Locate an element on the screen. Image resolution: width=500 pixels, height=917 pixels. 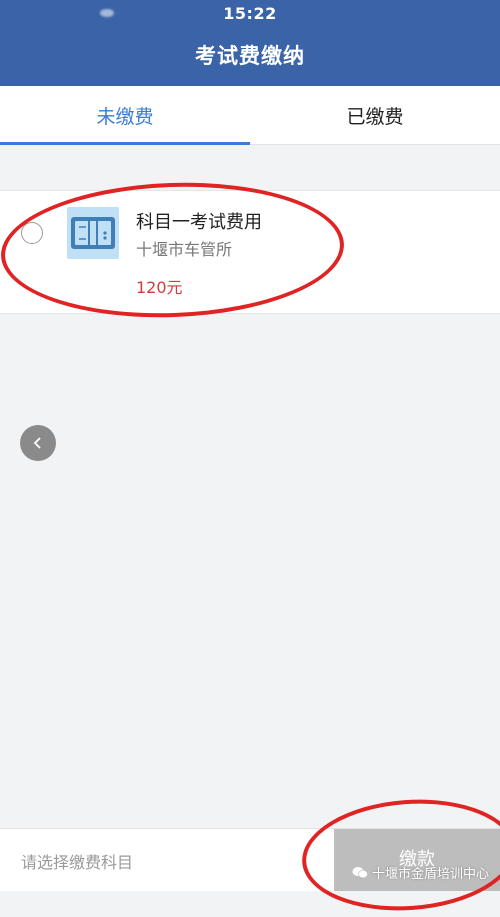
fee-organization: 十堰市车管所 is located at coordinates (184, 249).